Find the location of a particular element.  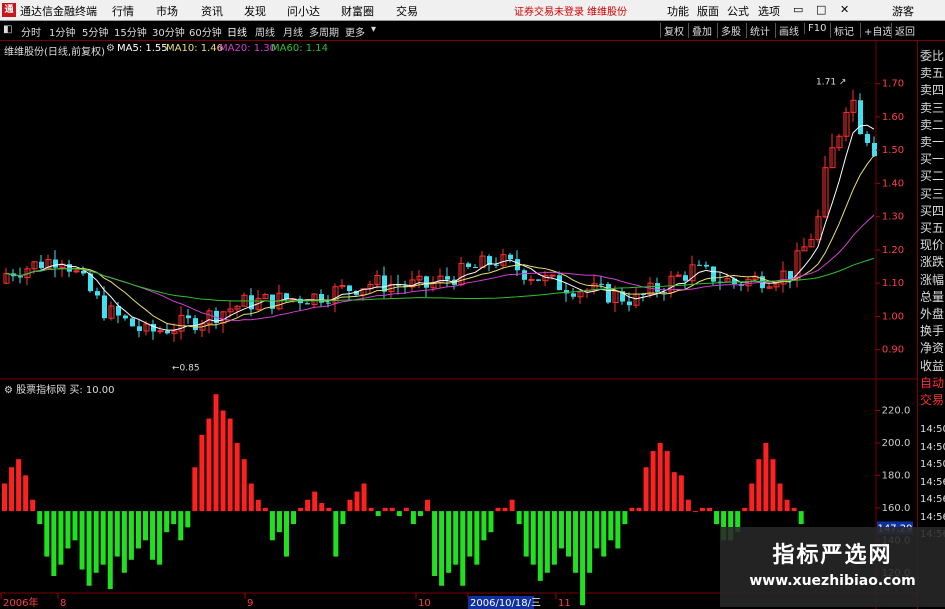

menu-wealth: 财富圈 is located at coordinates (357, 11).